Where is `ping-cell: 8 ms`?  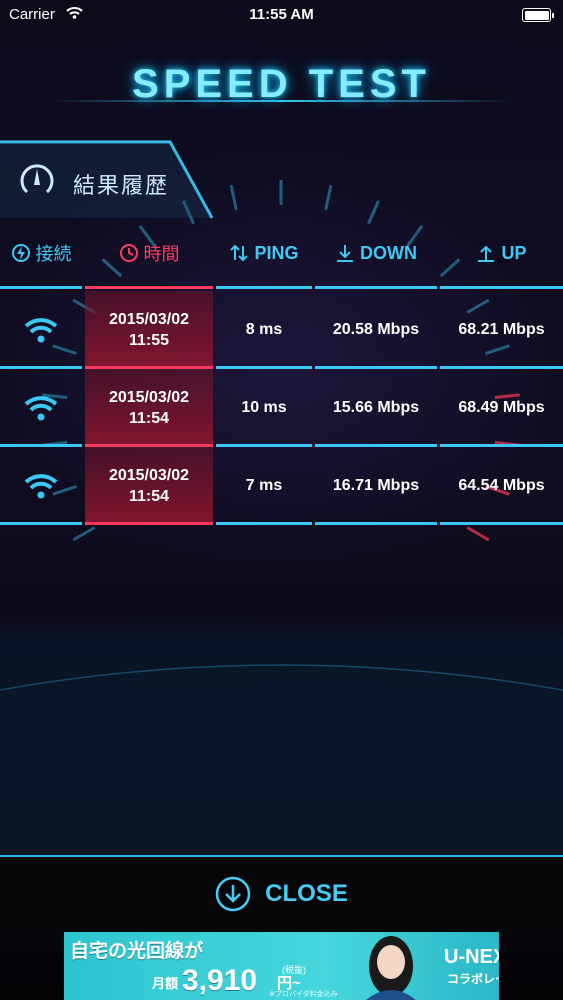 ping-cell: 8 ms is located at coordinates (264, 330).